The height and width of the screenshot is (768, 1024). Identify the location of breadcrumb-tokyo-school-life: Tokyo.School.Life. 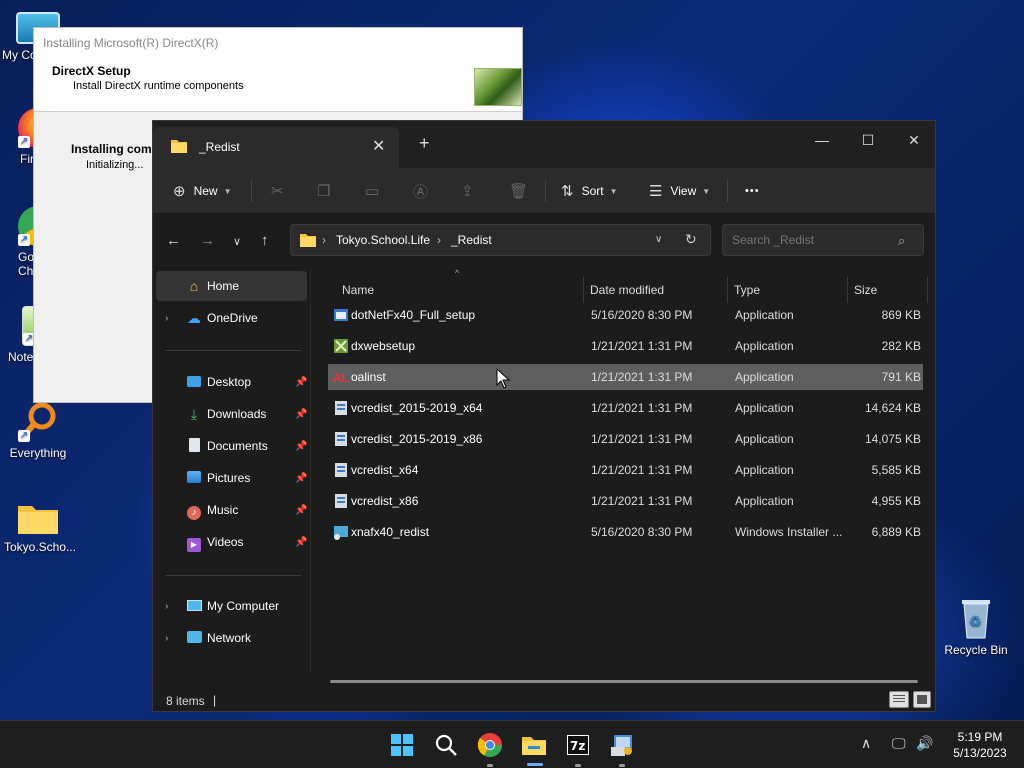
(383, 240).